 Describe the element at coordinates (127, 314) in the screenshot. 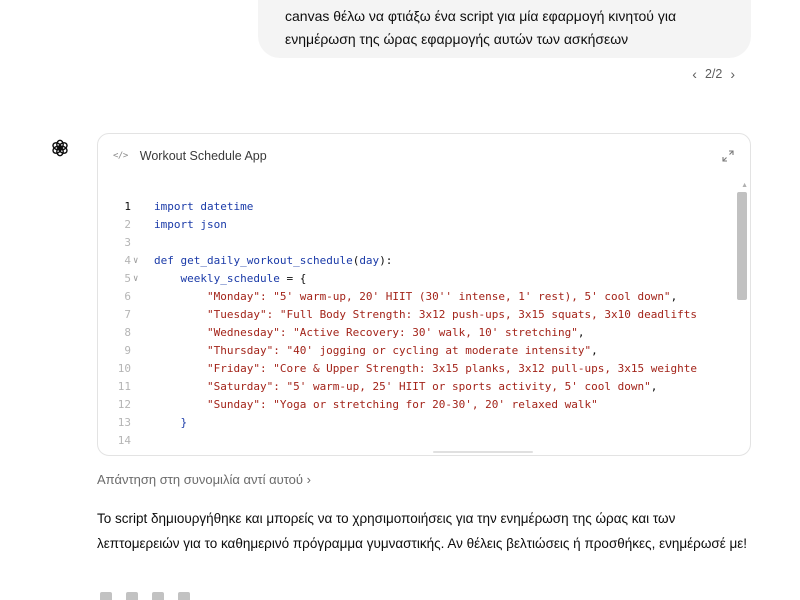

I see `line-number: 7` at that location.